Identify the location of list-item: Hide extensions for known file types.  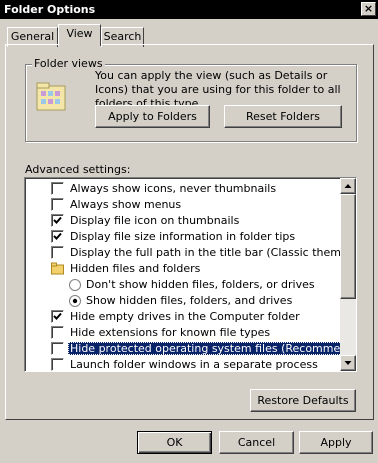
(161, 333).